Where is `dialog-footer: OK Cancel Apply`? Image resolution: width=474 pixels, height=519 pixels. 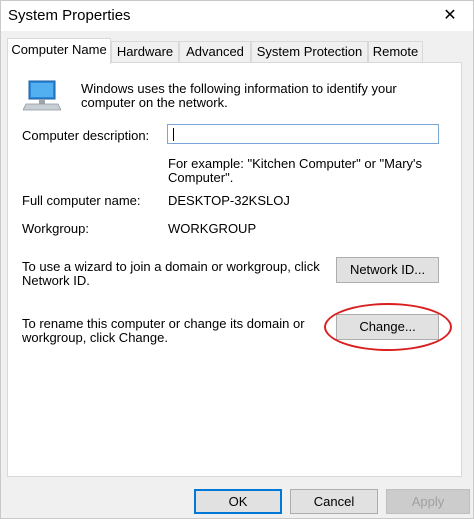 dialog-footer: OK Cancel Apply is located at coordinates (237, 498).